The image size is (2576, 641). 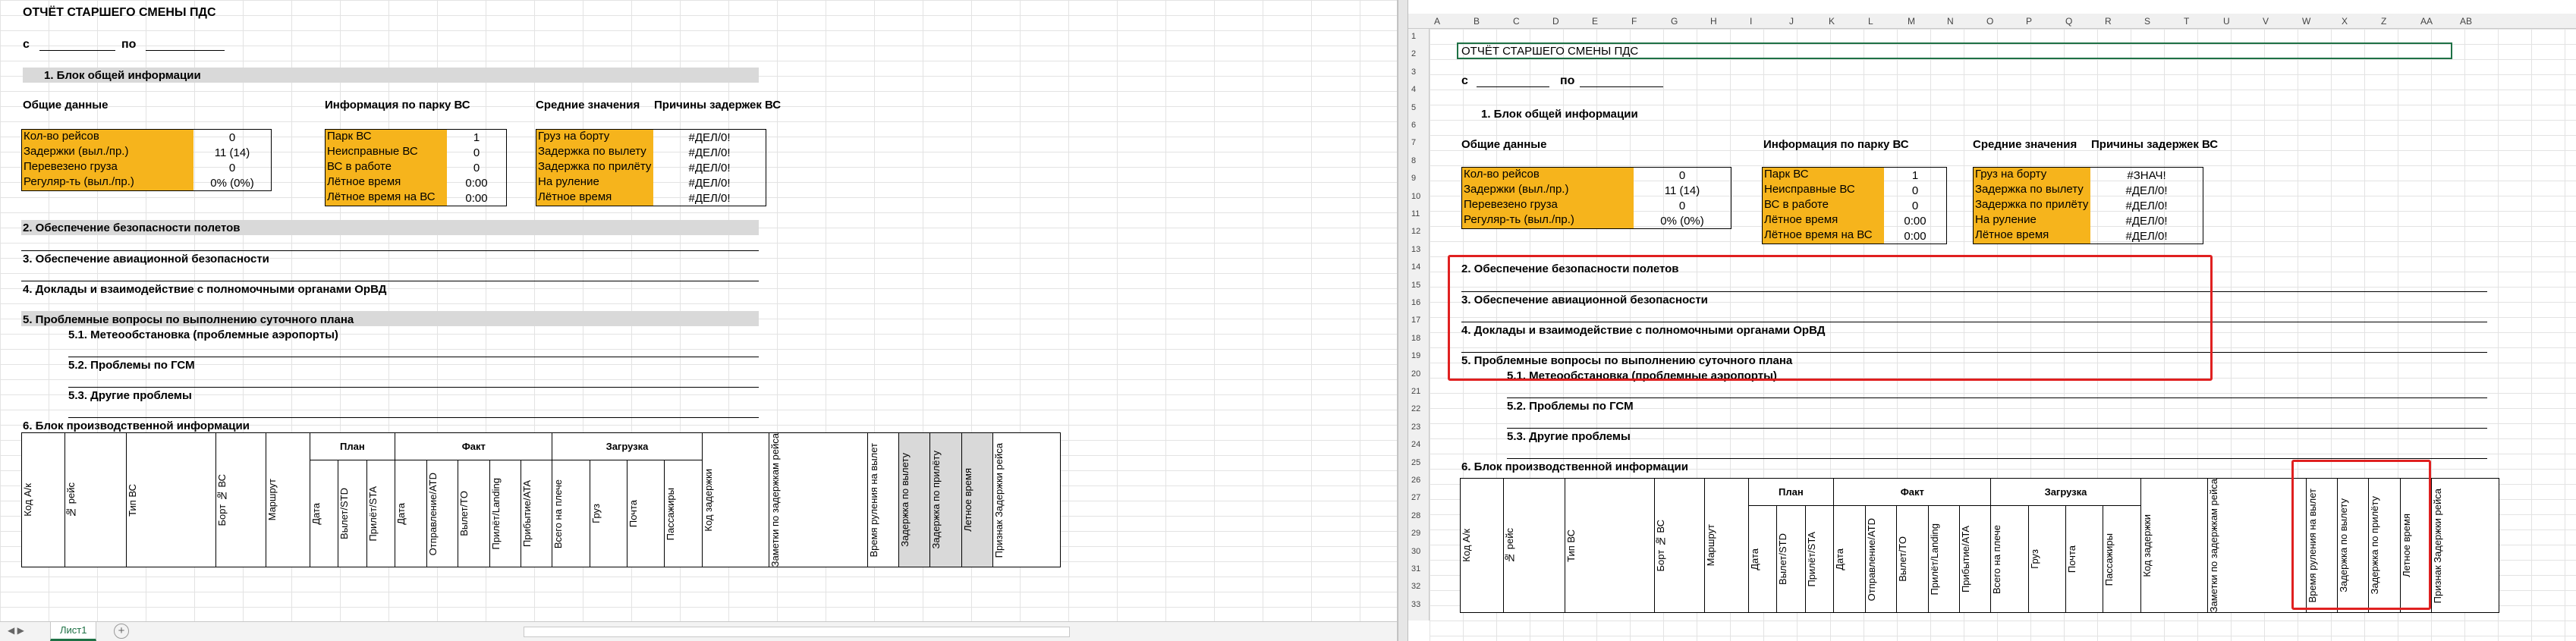 What do you see at coordinates (1413, 108) in the screenshot?
I see `row-header: 5` at bounding box center [1413, 108].